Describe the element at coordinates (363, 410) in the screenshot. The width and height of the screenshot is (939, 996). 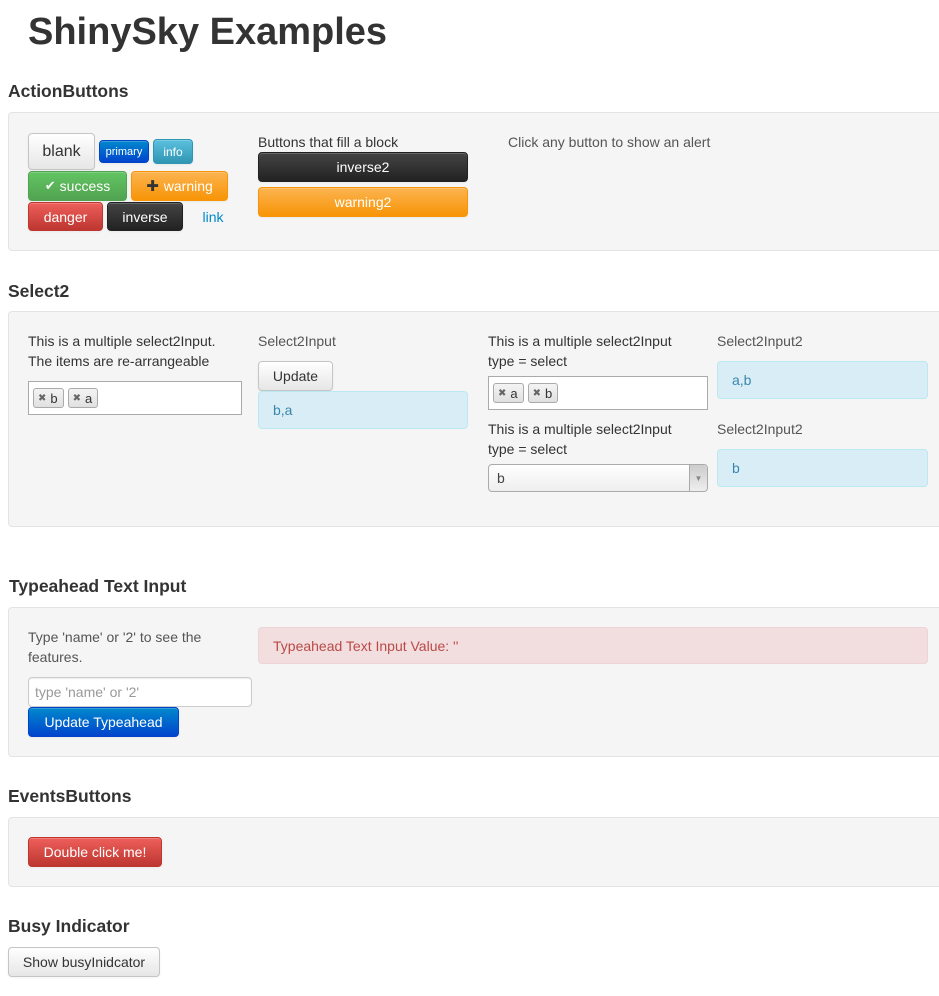
I see `select2input-value-box: b,a` at that location.